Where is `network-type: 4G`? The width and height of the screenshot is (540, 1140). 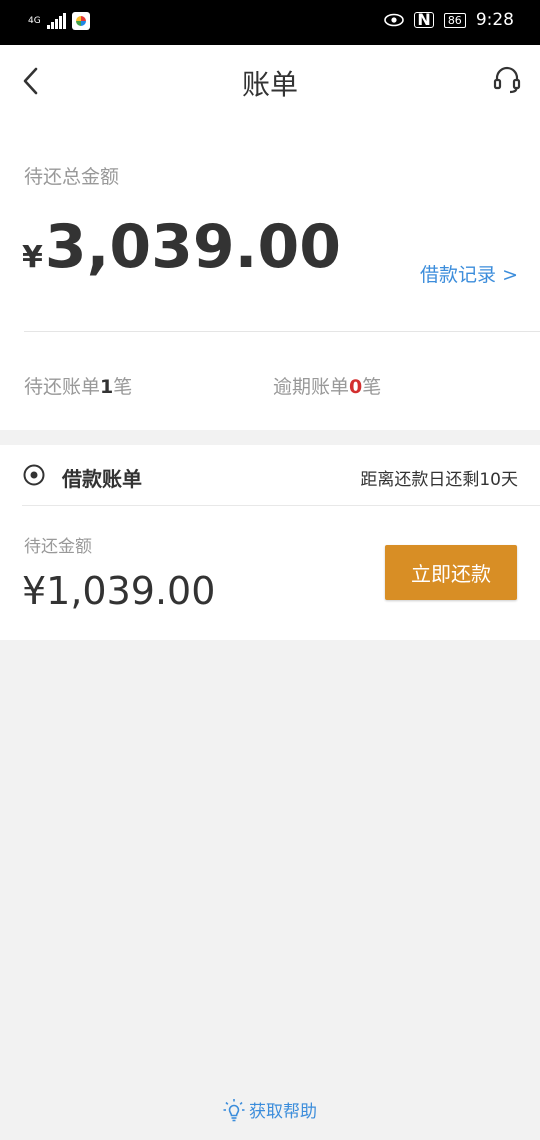 network-type: 4G is located at coordinates (34, 20).